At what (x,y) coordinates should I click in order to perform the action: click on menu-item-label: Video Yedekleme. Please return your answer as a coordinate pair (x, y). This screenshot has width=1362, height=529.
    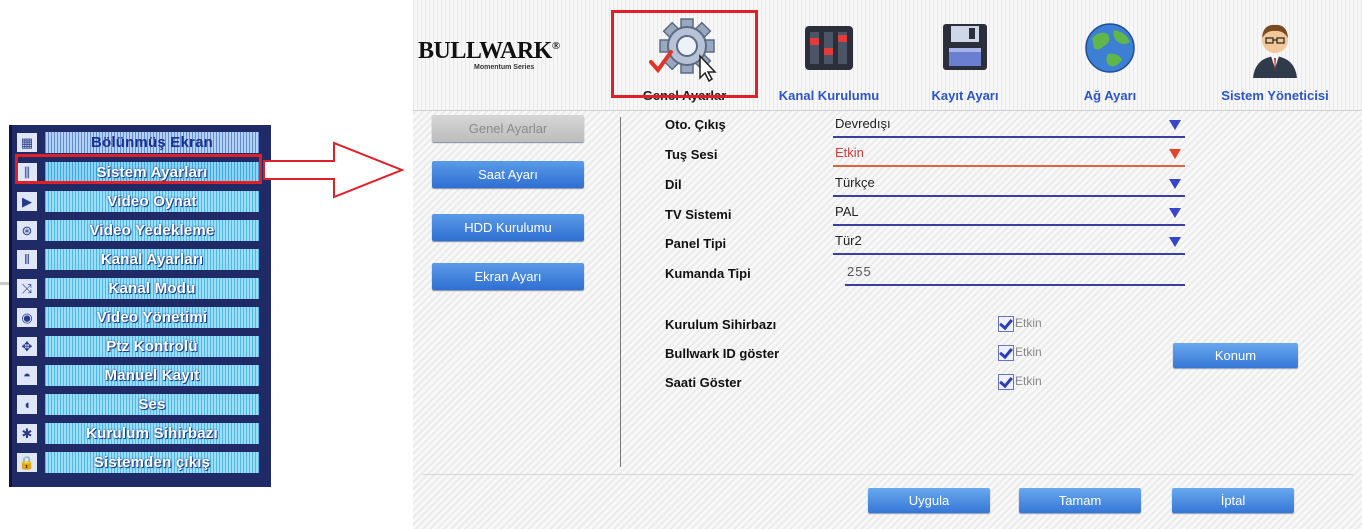
    Looking at the image, I should click on (152, 230).